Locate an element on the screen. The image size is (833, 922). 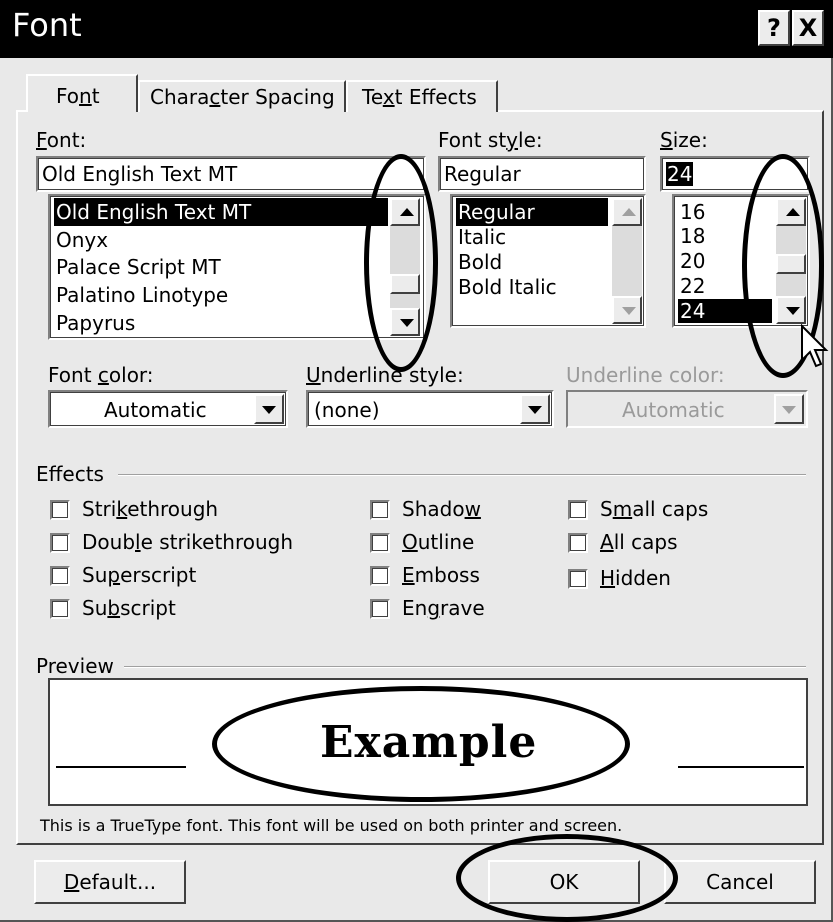
hidden-label: Hidden is located at coordinates (635, 578).